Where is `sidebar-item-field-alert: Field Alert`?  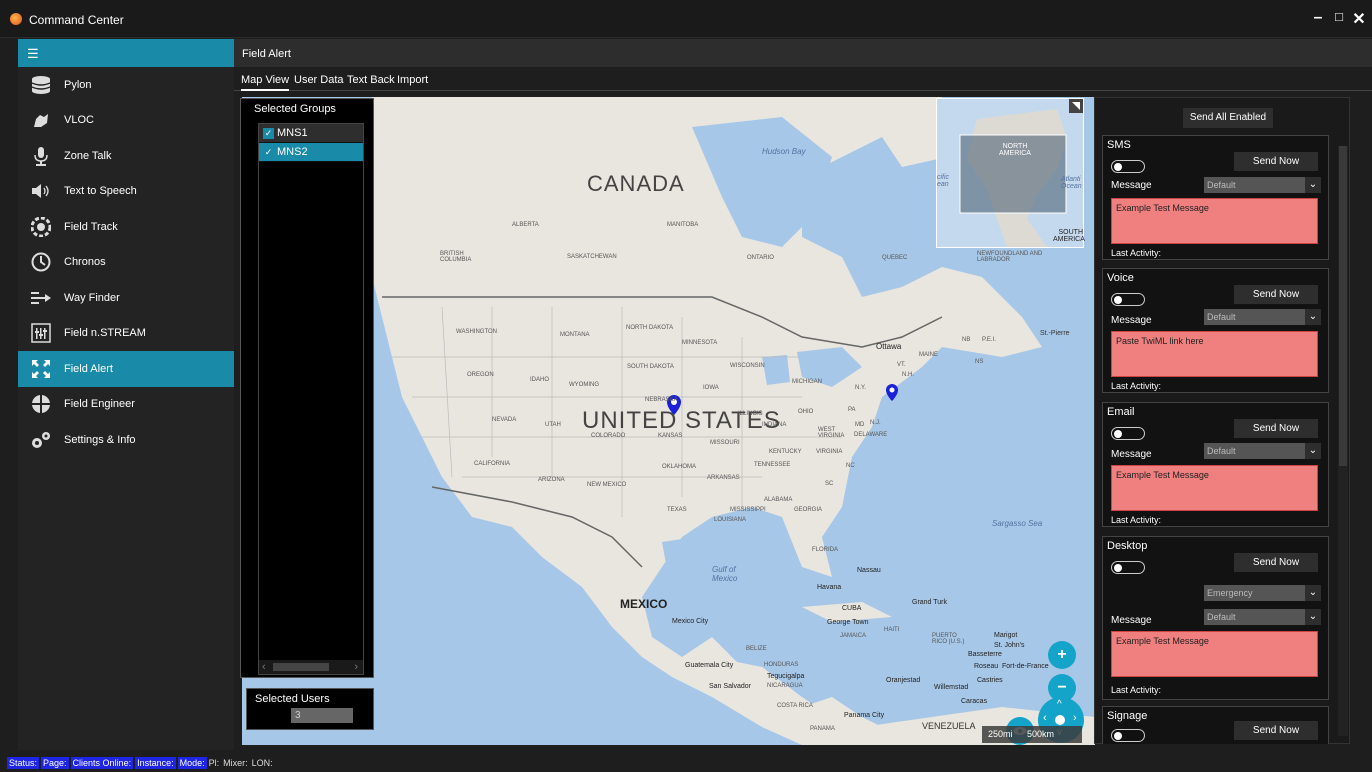 sidebar-item-field-alert: Field Alert is located at coordinates (126, 369).